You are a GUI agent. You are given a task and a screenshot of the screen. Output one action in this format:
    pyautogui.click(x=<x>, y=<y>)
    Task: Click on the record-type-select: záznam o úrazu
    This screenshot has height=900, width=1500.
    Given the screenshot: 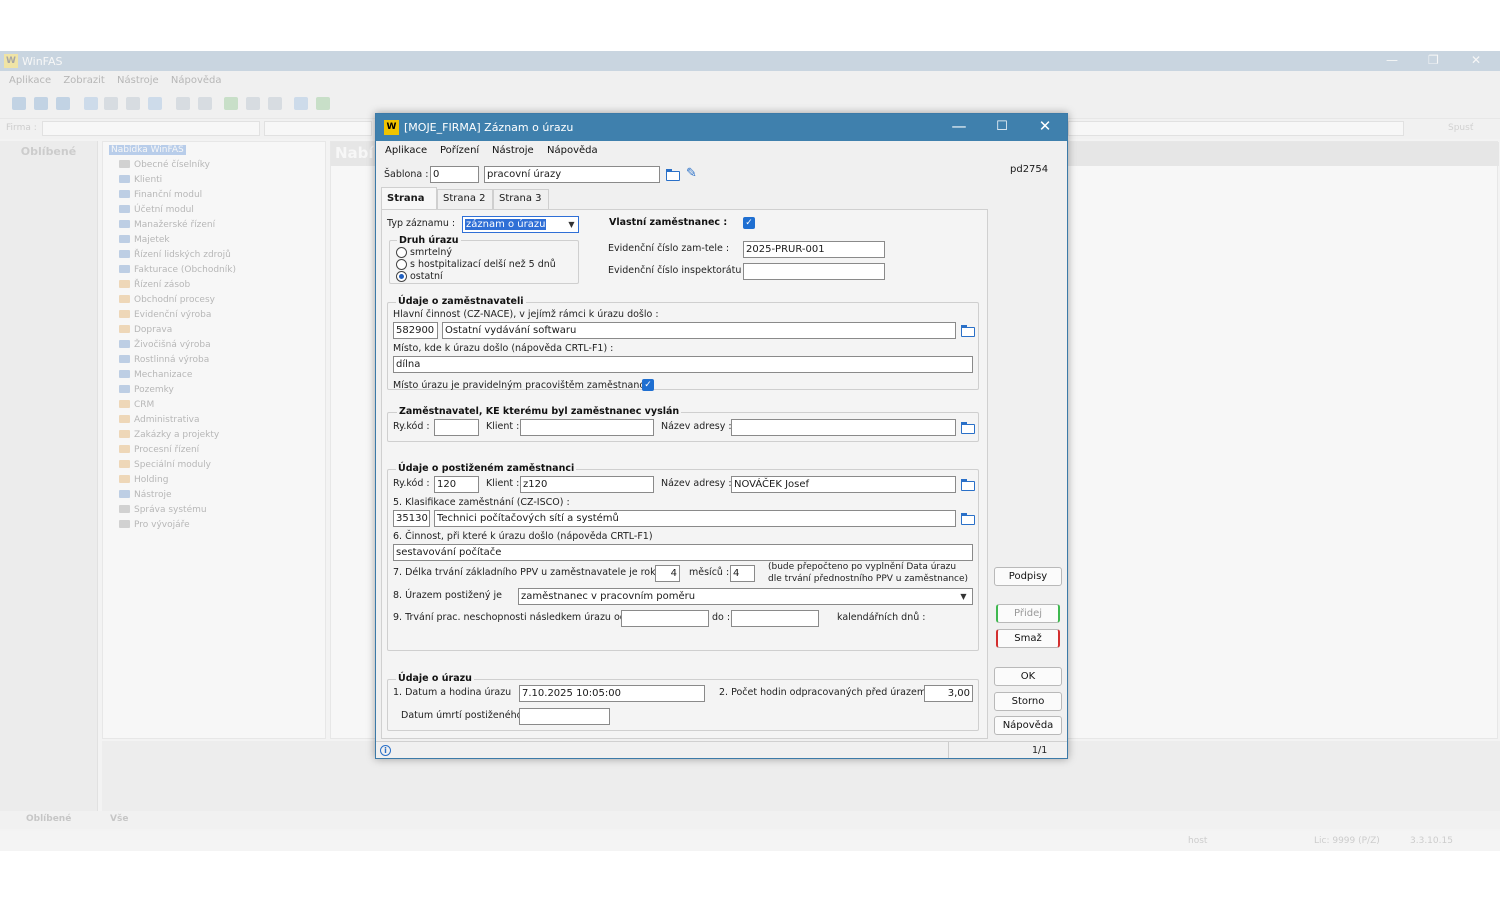 What is the action you would take?
    pyautogui.click(x=520, y=224)
    